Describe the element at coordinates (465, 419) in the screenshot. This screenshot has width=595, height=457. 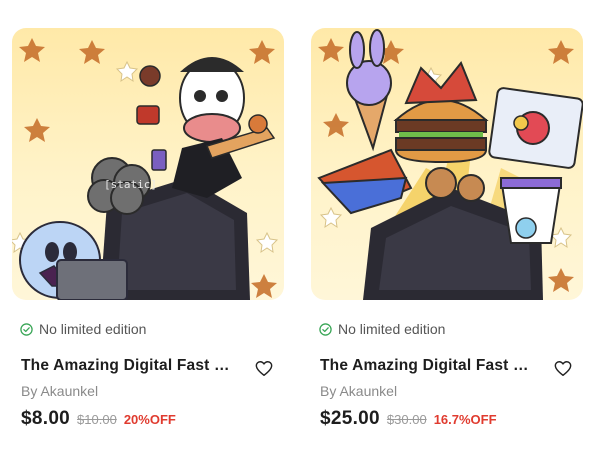
I see `discount-badge: 16.7%OFF` at that location.